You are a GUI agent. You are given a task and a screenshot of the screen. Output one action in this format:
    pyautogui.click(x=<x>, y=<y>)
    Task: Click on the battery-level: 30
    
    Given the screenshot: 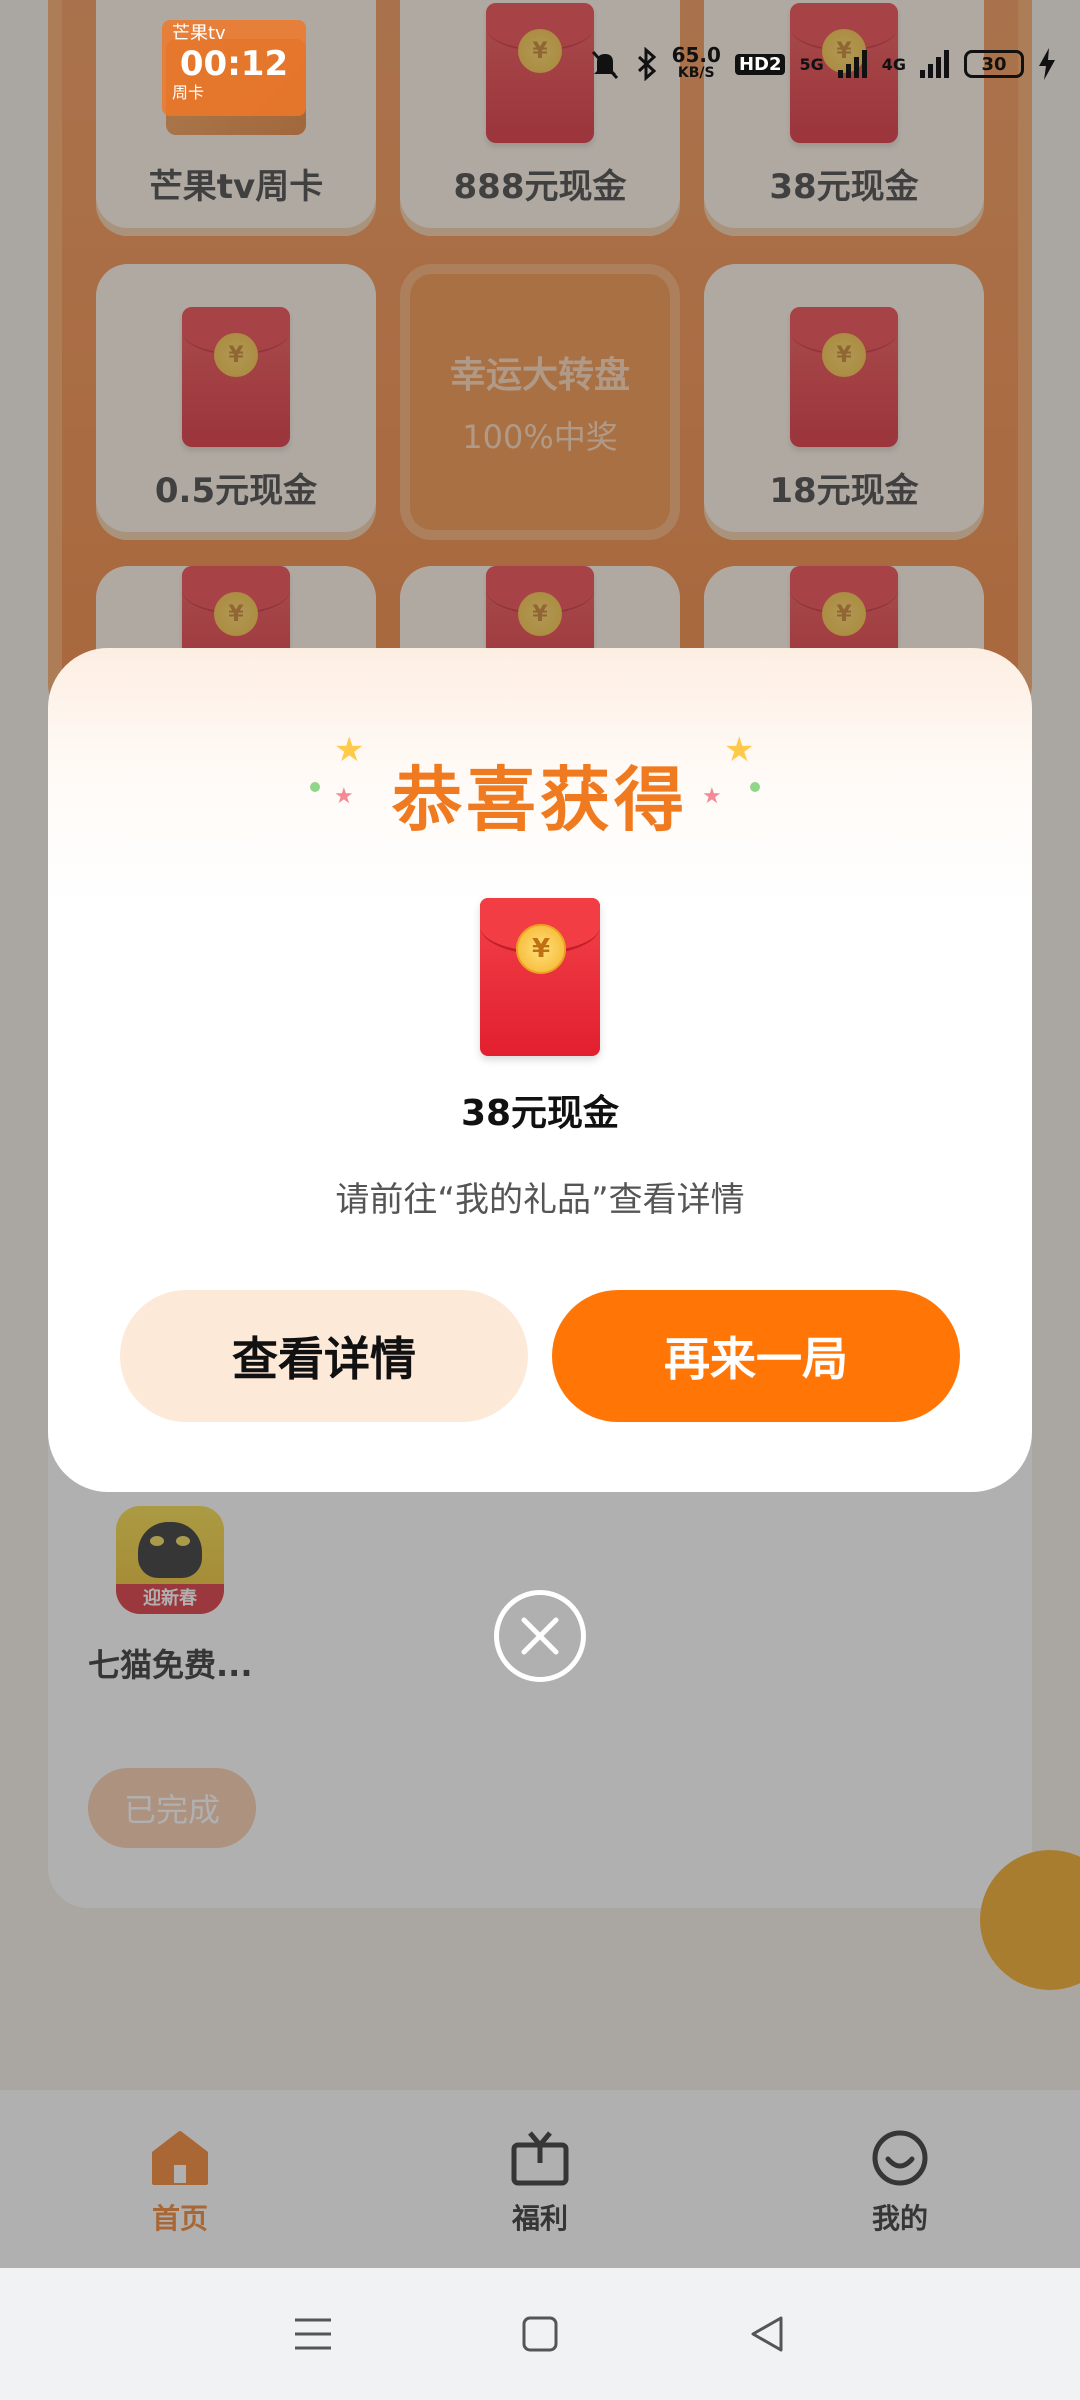 What is the action you would take?
    pyautogui.click(x=994, y=64)
    